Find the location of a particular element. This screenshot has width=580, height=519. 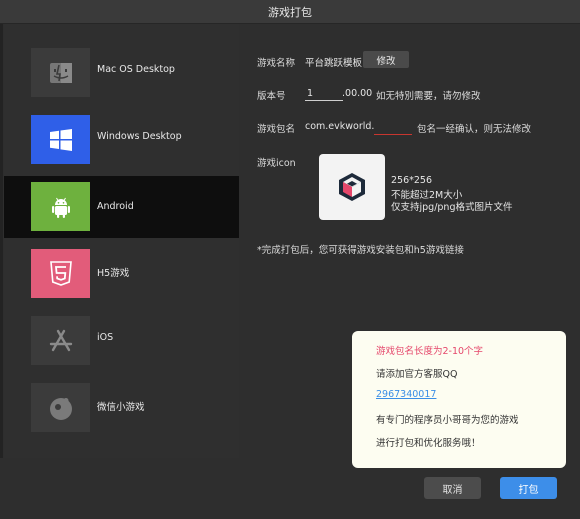

package-label: 游戏包名 is located at coordinates (276, 129).